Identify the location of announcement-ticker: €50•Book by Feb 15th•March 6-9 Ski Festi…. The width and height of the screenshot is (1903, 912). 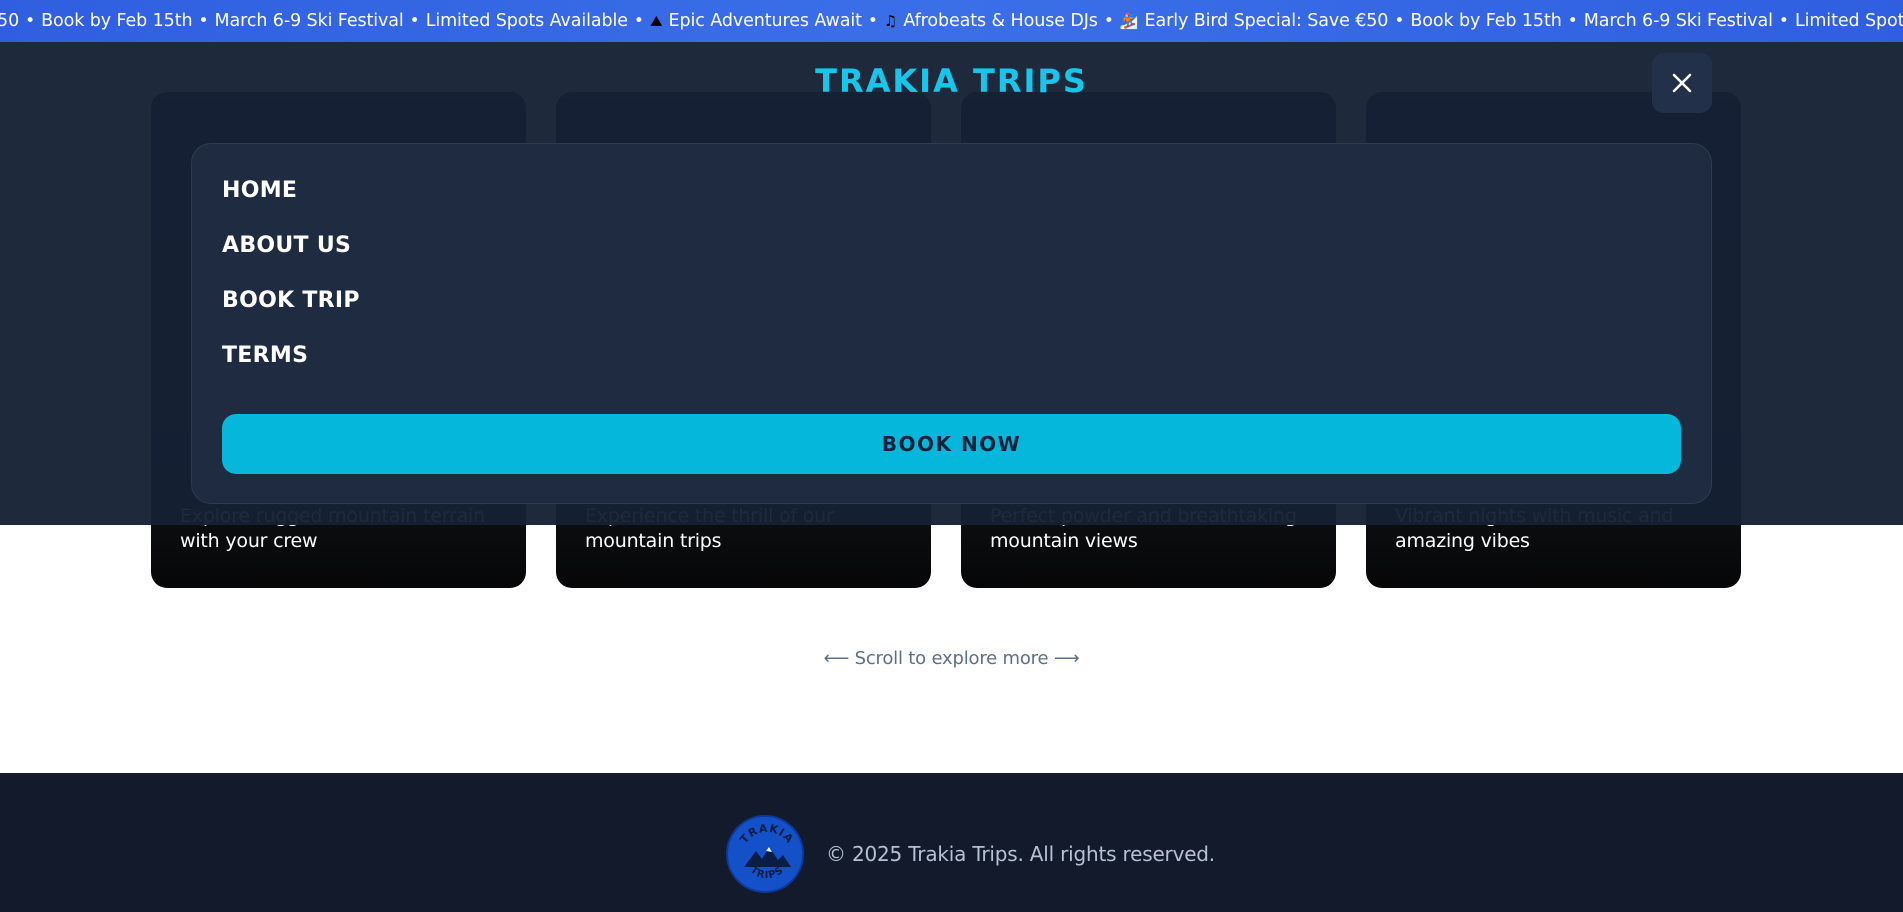
(951, 21).